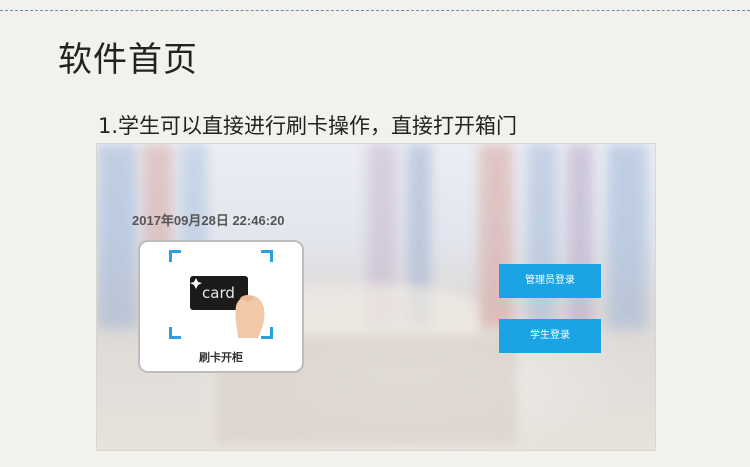 This screenshot has height=467, width=750. What do you see at coordinates (128, 60) in the screenshot?
I see `page-title: 软件首页` at bounding box center [128, 60].